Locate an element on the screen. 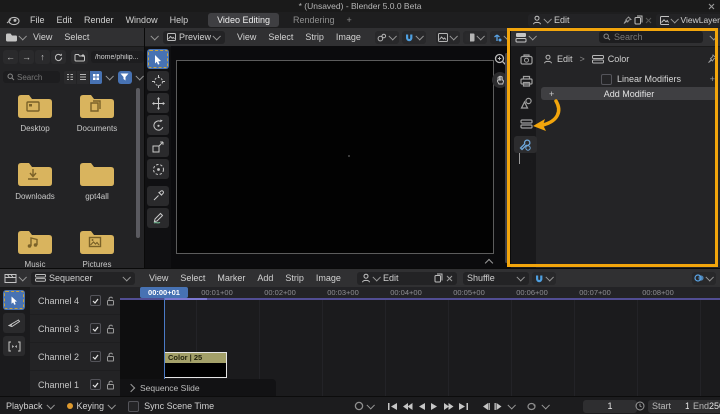 This screenshot has height=414, width=720. preview-scrollbar is located at coordinates (506, 158).